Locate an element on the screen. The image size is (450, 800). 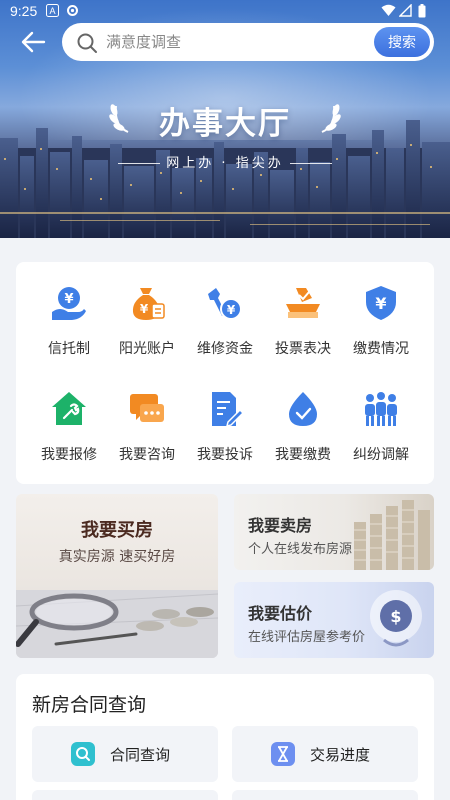
contract-search-icon is located at coordinates (83, 754).